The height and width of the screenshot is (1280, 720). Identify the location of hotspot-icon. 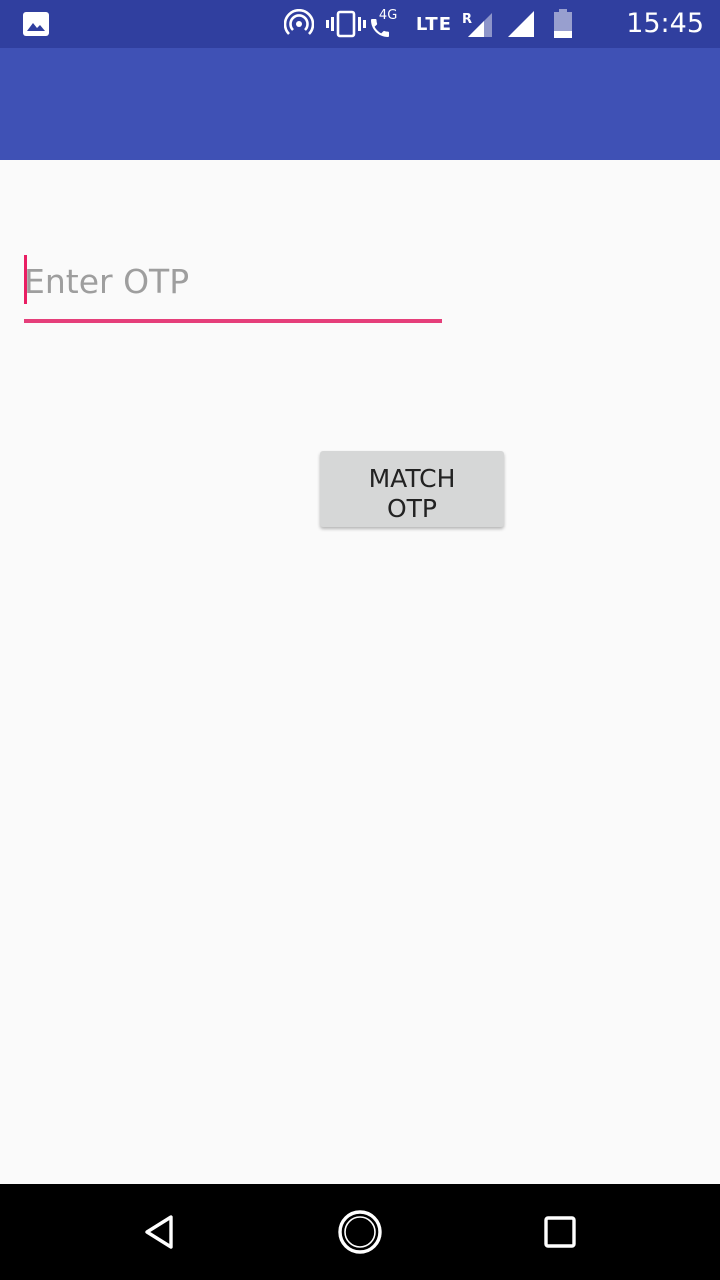
(298, 22).